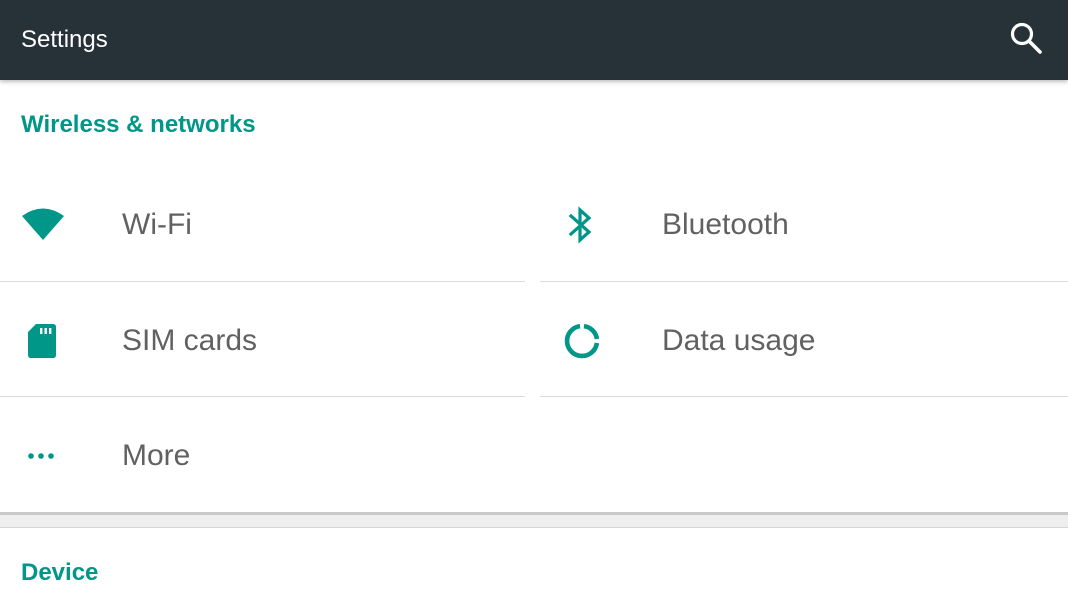 The image size is (1068, 602). What do you see at coordinates (725, 224) in the screenshot?
I see `settings-item-label: Bluetooth` at bounding box center [725, 224].